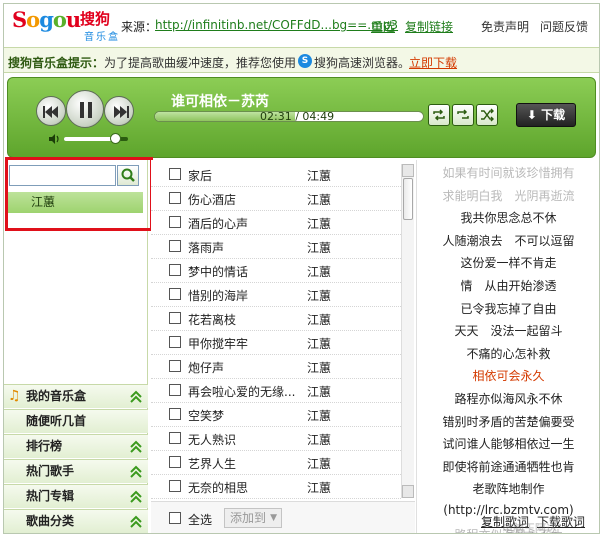  I want to click on song-row: 伤心酒店 江蕙, so click(276, 199).